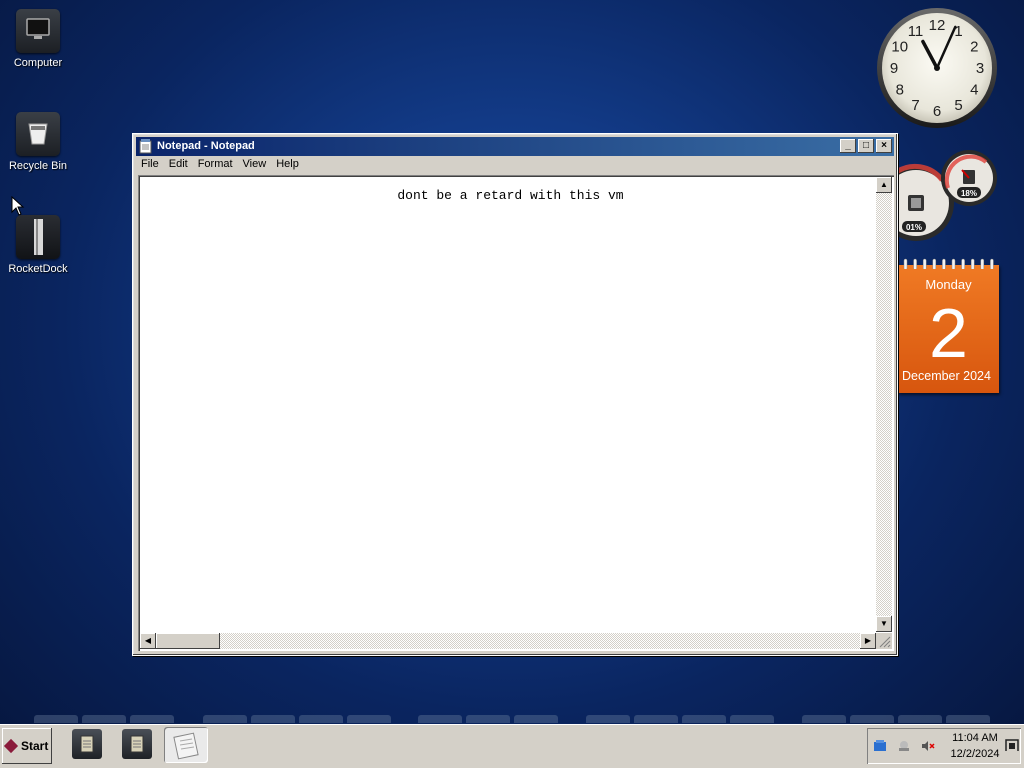 The image size is (1024, 768). Describe the element at coordinates (916, 31) in the screenshot. I see `clock-numeral: 11` at that location.